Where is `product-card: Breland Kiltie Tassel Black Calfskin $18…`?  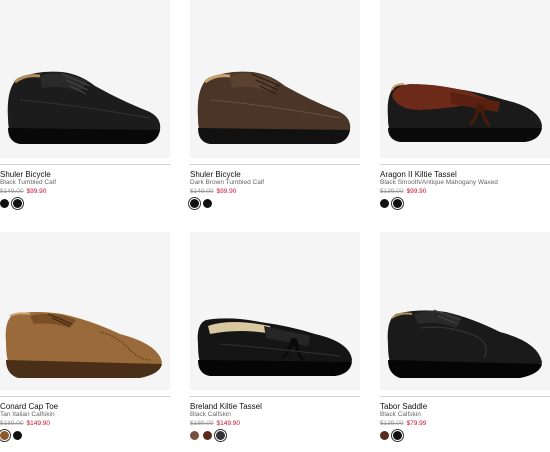
product-card: Breland Kiltie Tassel Black Calfskin $18… is located at coordinates (275, 337).